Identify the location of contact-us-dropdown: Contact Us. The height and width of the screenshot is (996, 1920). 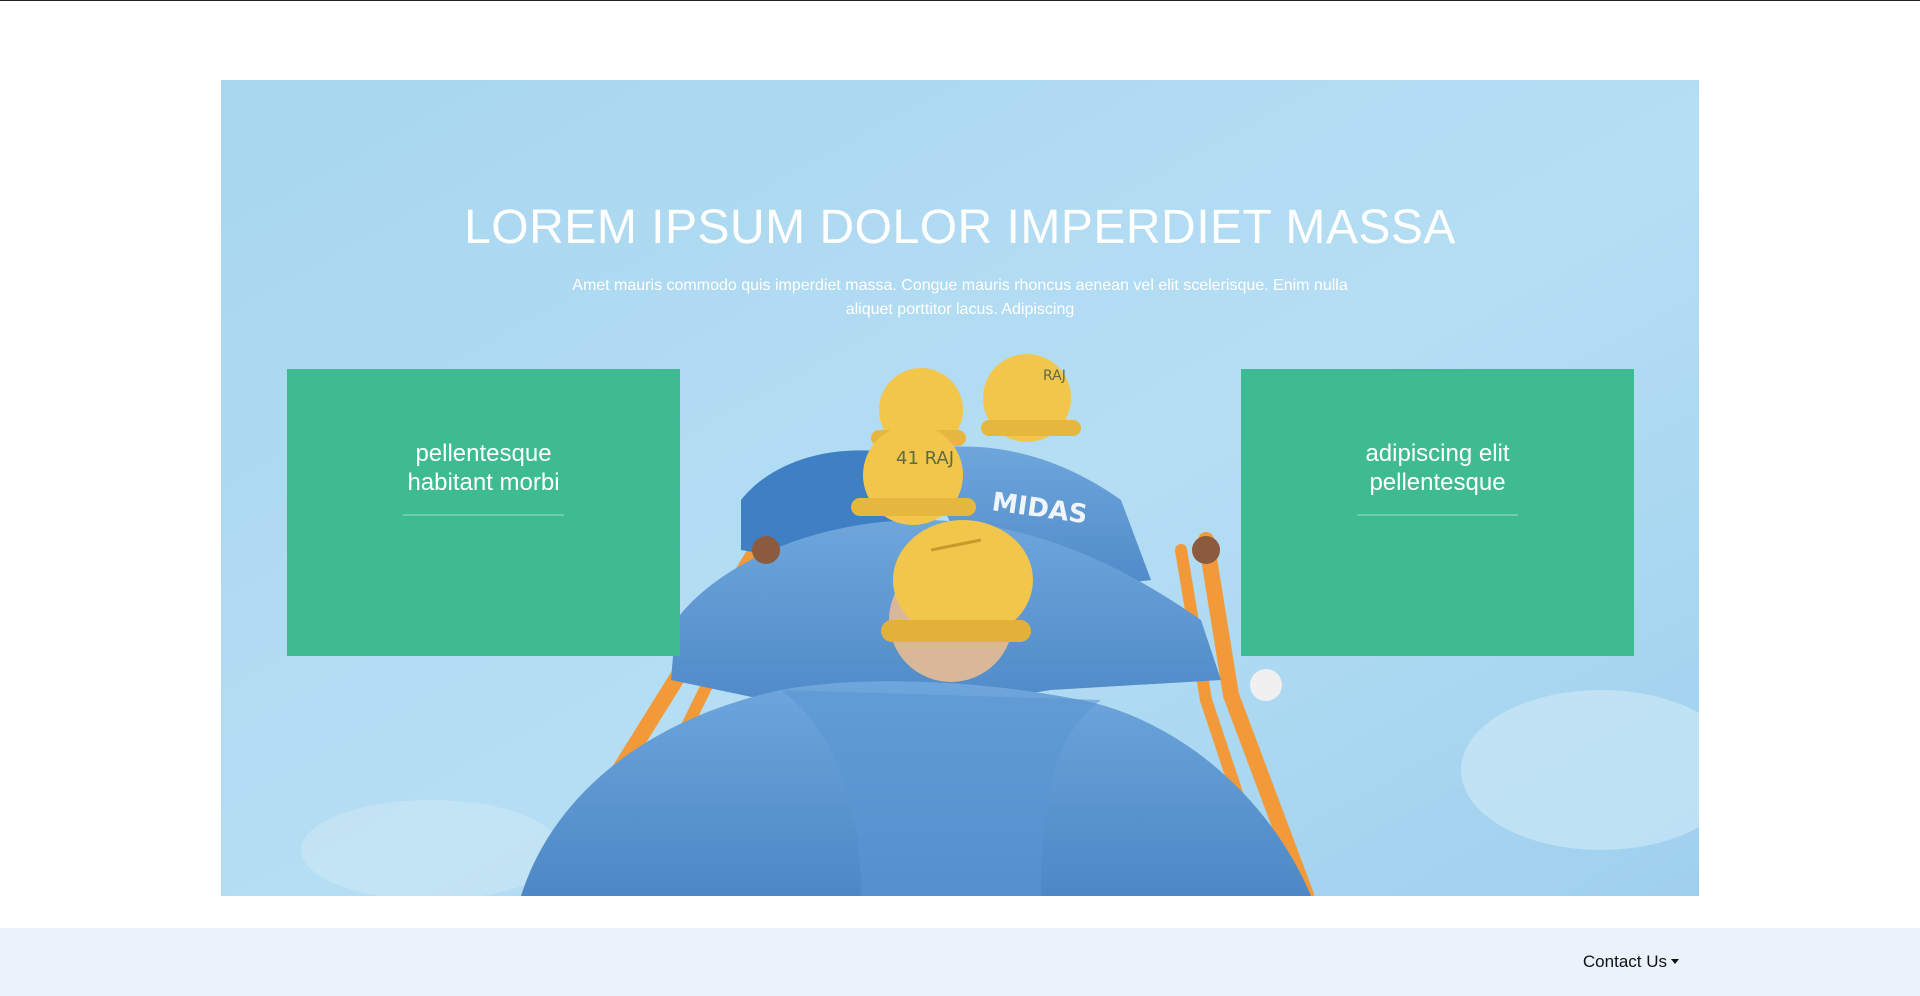
(1631, 962).